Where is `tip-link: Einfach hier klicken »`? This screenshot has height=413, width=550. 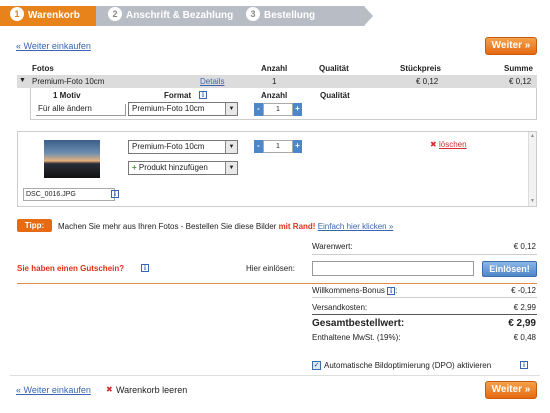 tip-link: Einfach hier klicken » is located at coordinates (356, 226).